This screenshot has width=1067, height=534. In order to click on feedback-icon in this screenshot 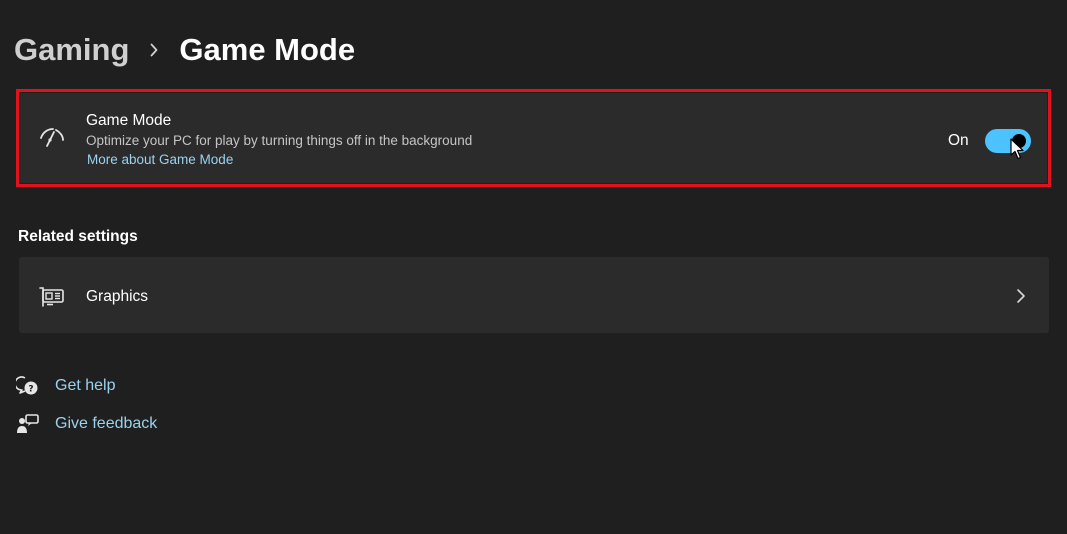, I will do `click(28, 424)`.